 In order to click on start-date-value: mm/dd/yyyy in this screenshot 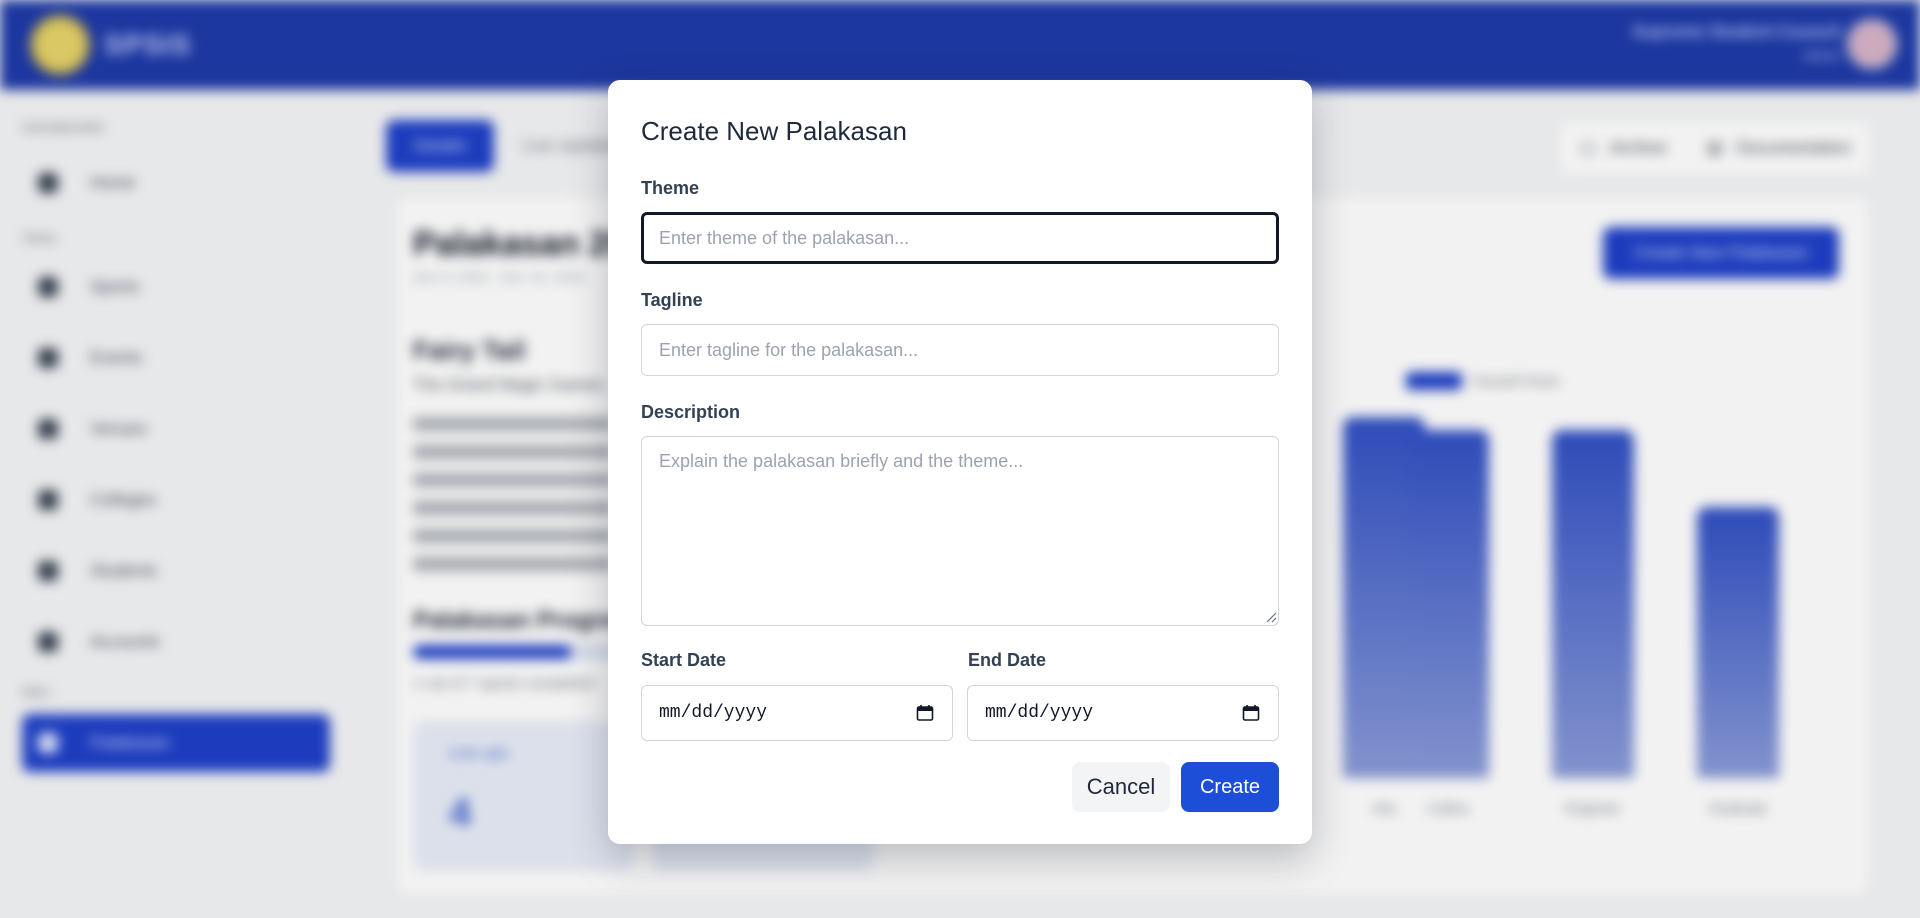, I will do `click(713, 713)`.